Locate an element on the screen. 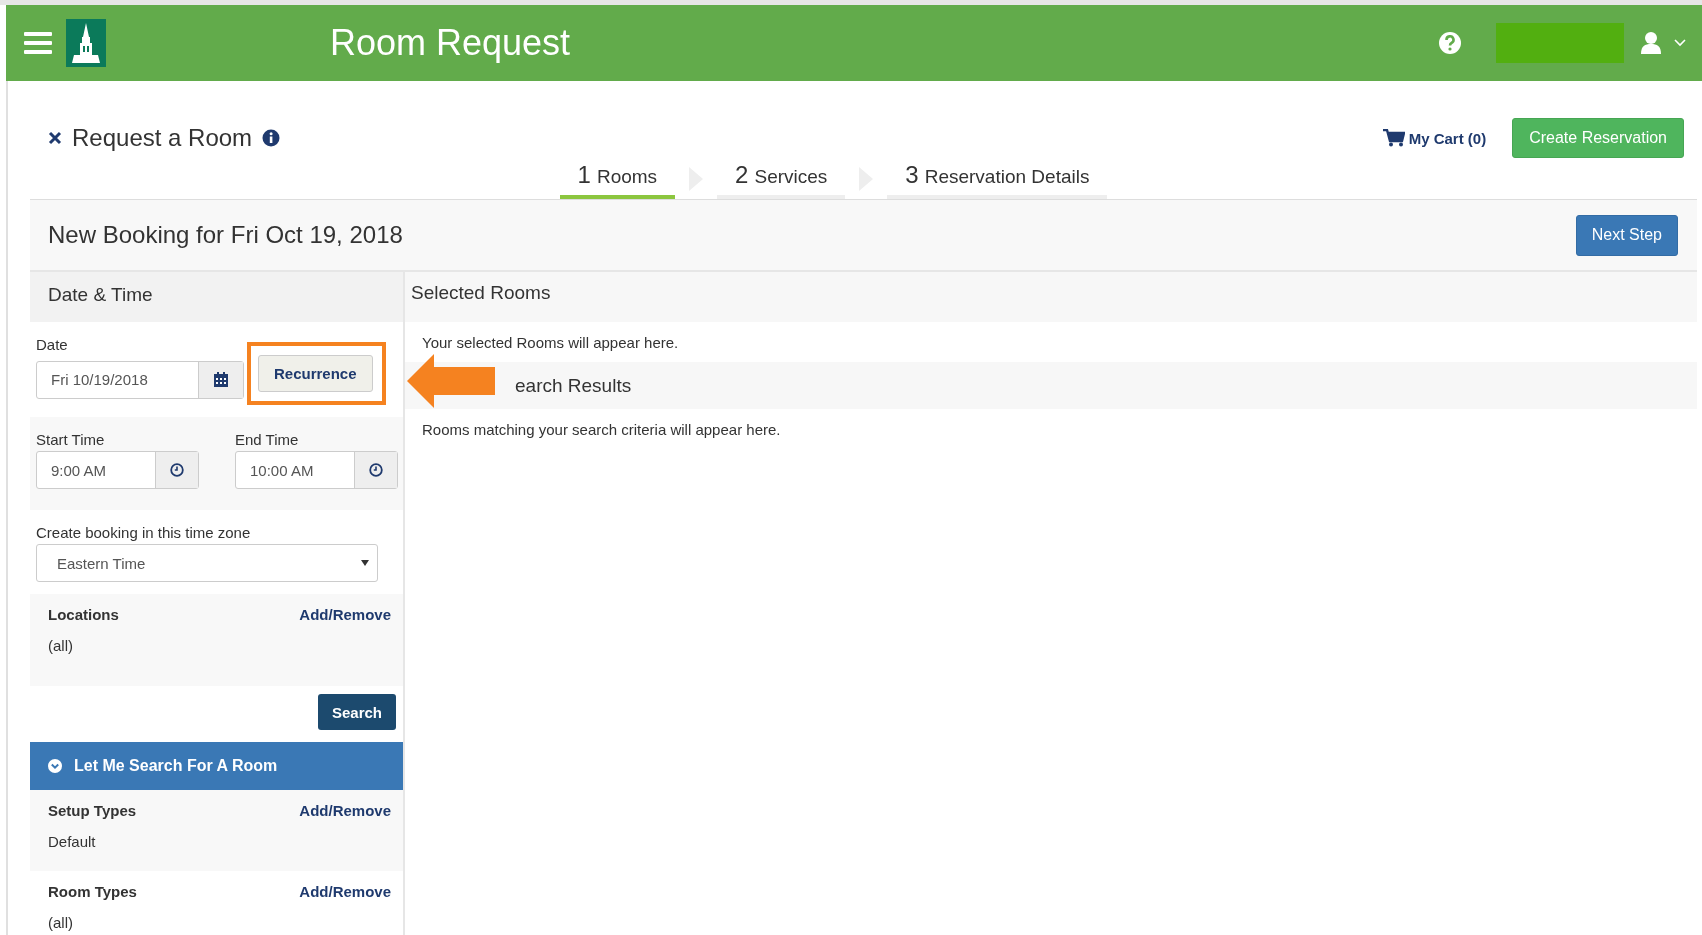 The image size is (1702, 935). date-field: Fri 10/19/2018 is located at coordinates (140, 379).